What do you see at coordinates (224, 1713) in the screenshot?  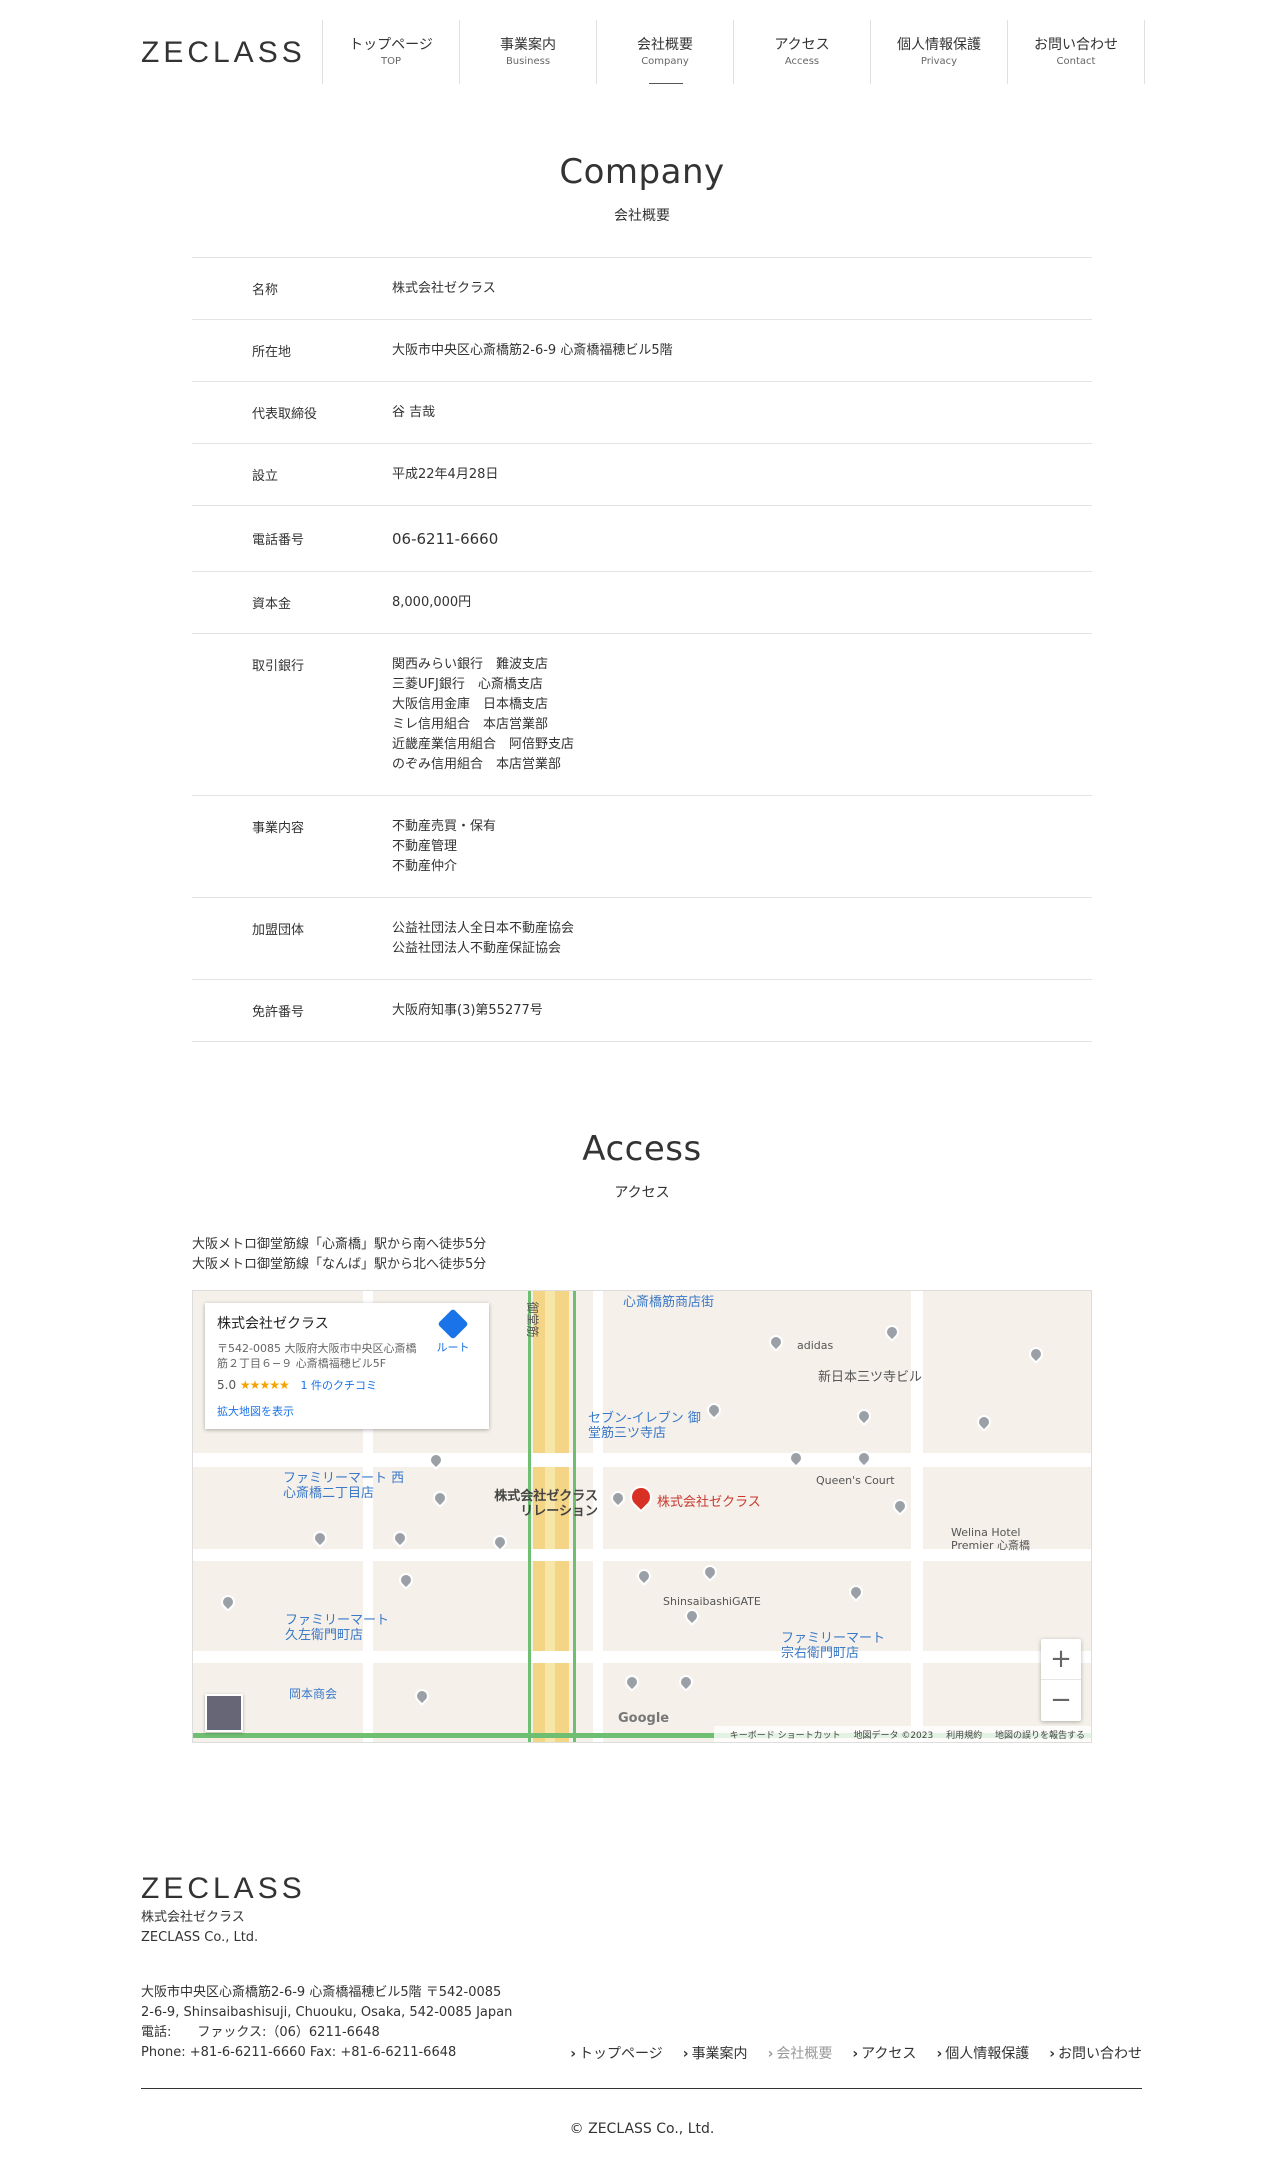 I see `satellite-toggle` at bounding box center [224, 1713].